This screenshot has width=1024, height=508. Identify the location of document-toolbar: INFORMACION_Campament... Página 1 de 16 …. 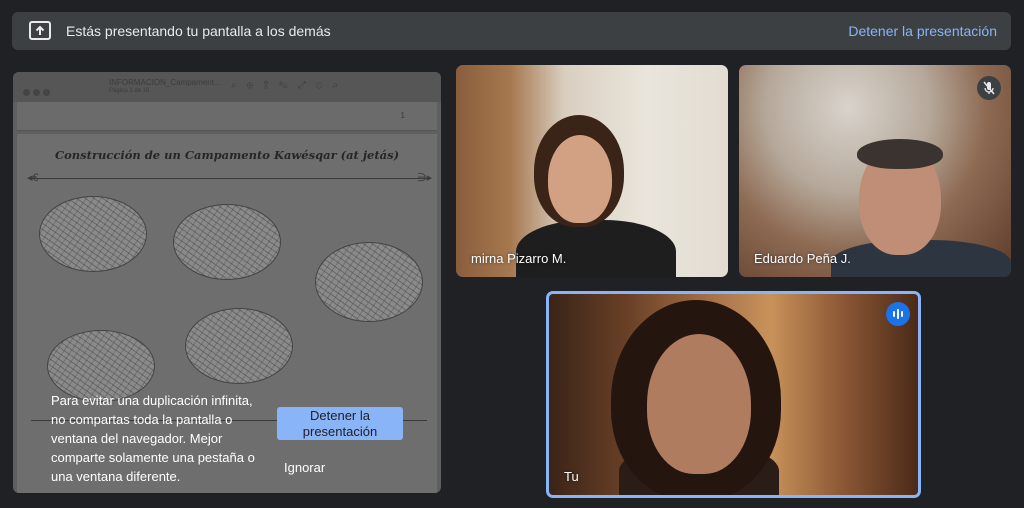
(227, 87).